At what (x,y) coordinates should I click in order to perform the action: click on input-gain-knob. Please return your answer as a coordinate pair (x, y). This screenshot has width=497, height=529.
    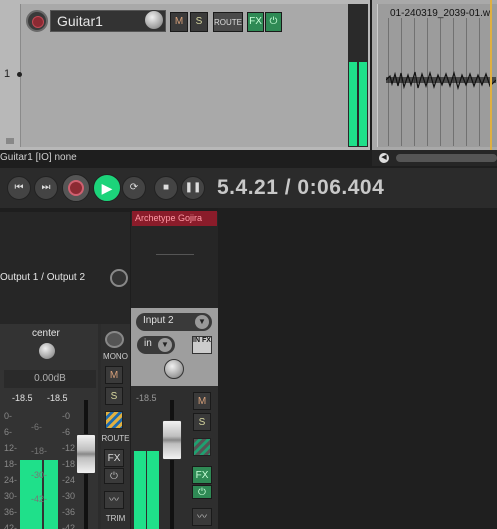
    Looking at the image, I should click on (174, 369).